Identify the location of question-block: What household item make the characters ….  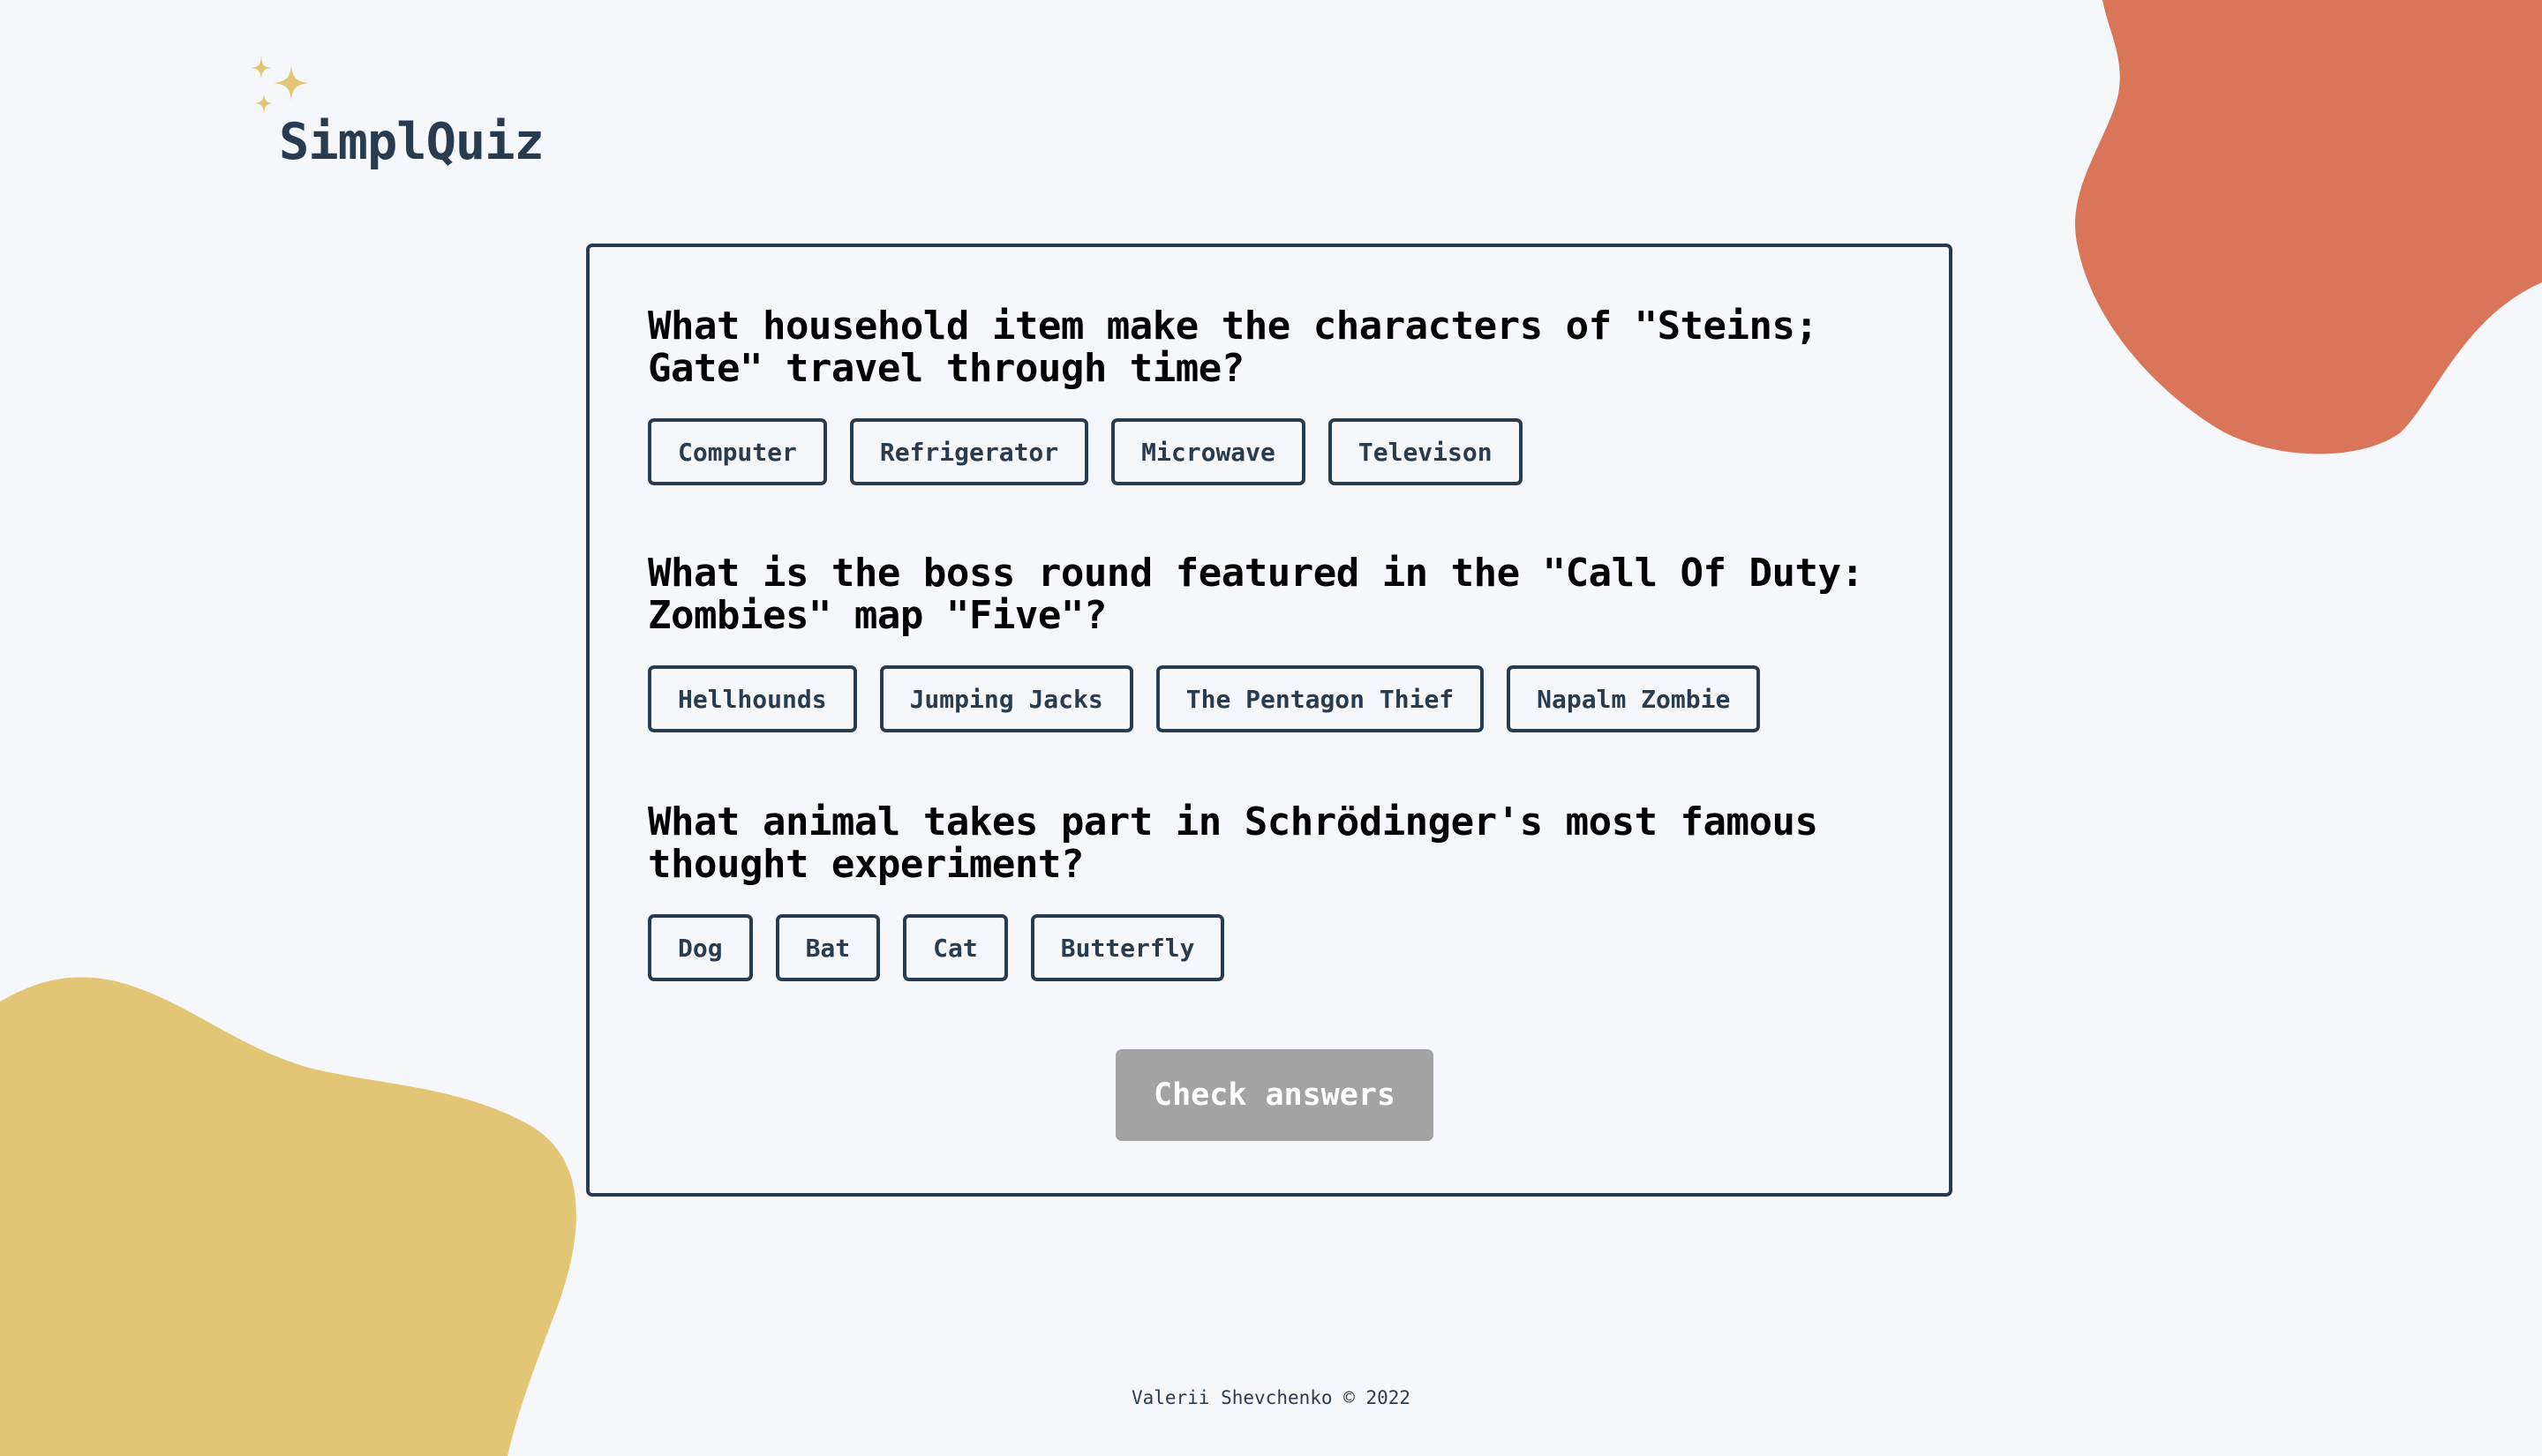
(1274, 395).